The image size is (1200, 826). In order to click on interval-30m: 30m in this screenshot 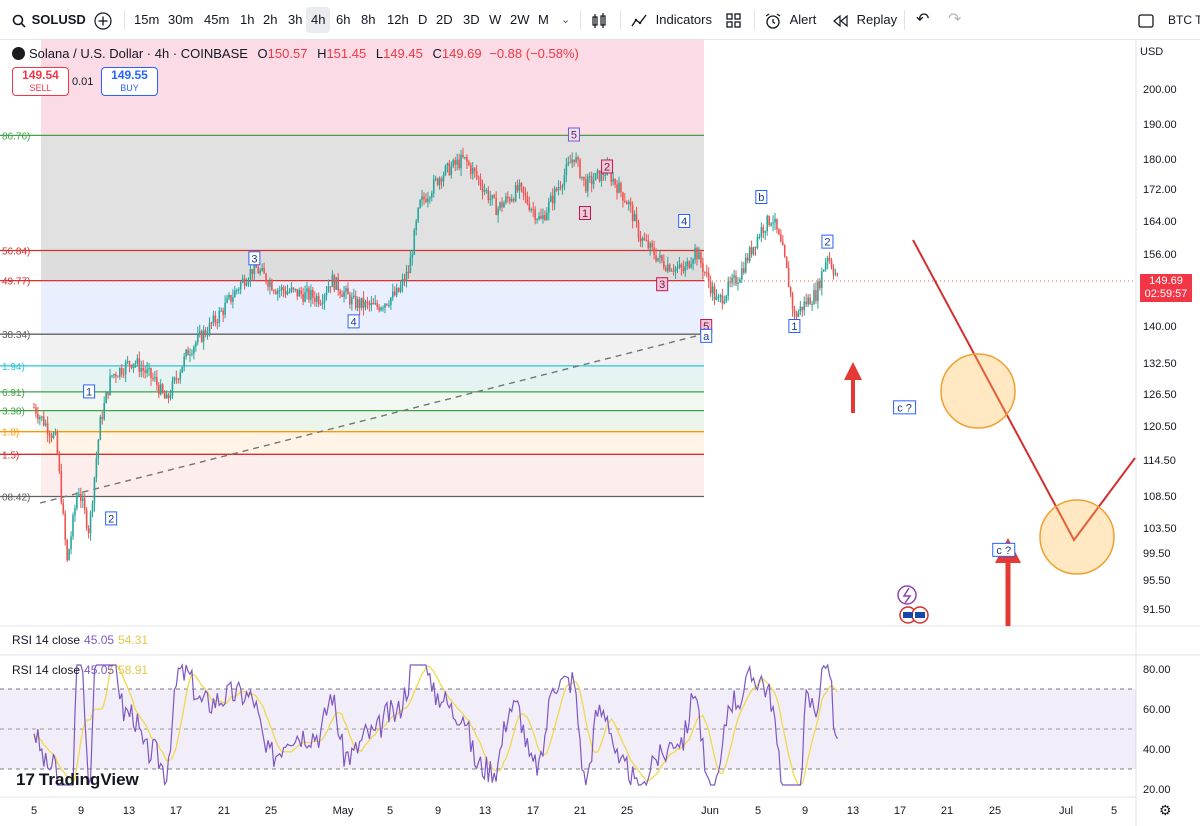, I will do `click(180, 20)`.